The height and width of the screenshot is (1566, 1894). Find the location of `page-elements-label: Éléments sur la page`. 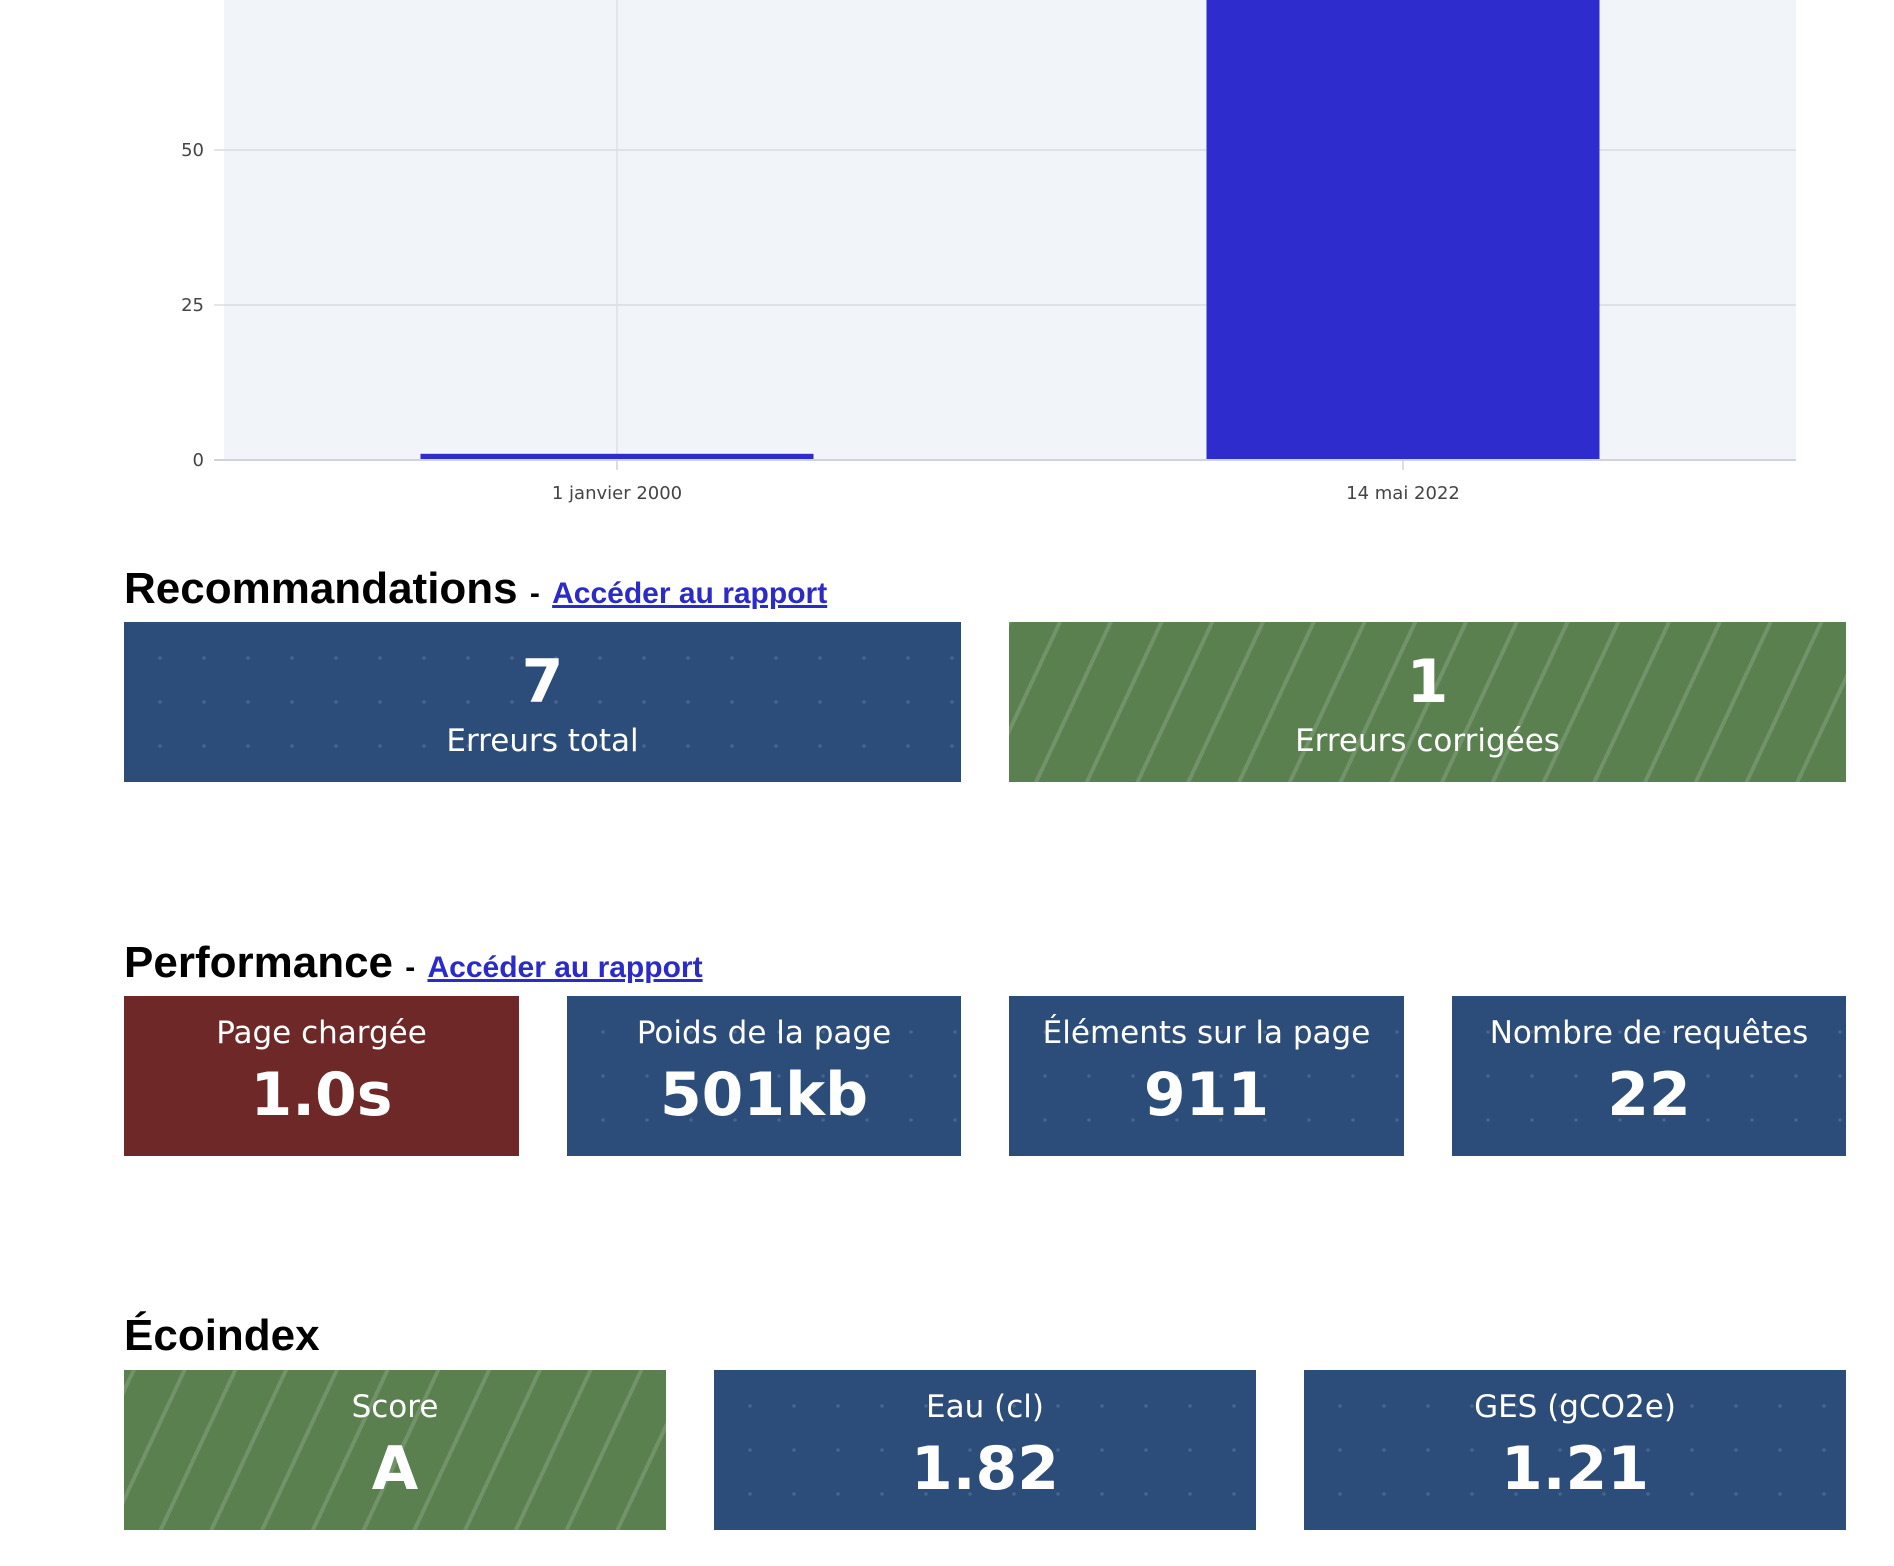

page-elements-label: Éléments sur la page is located at coordinates (1206, 1033).